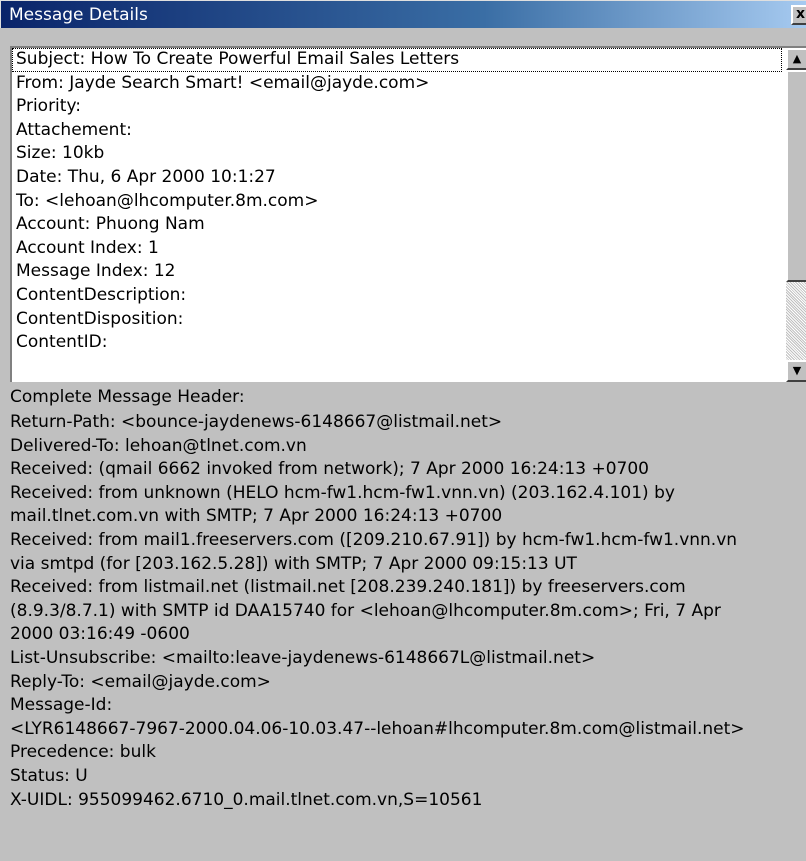 Image resolution: width=806 pixels, height=861 pixels. What do you see at coordinates (100, 634) in the screenshot?
I see `header-line: 2000 03:16:49 -0600` at bounding box center [100, 634].